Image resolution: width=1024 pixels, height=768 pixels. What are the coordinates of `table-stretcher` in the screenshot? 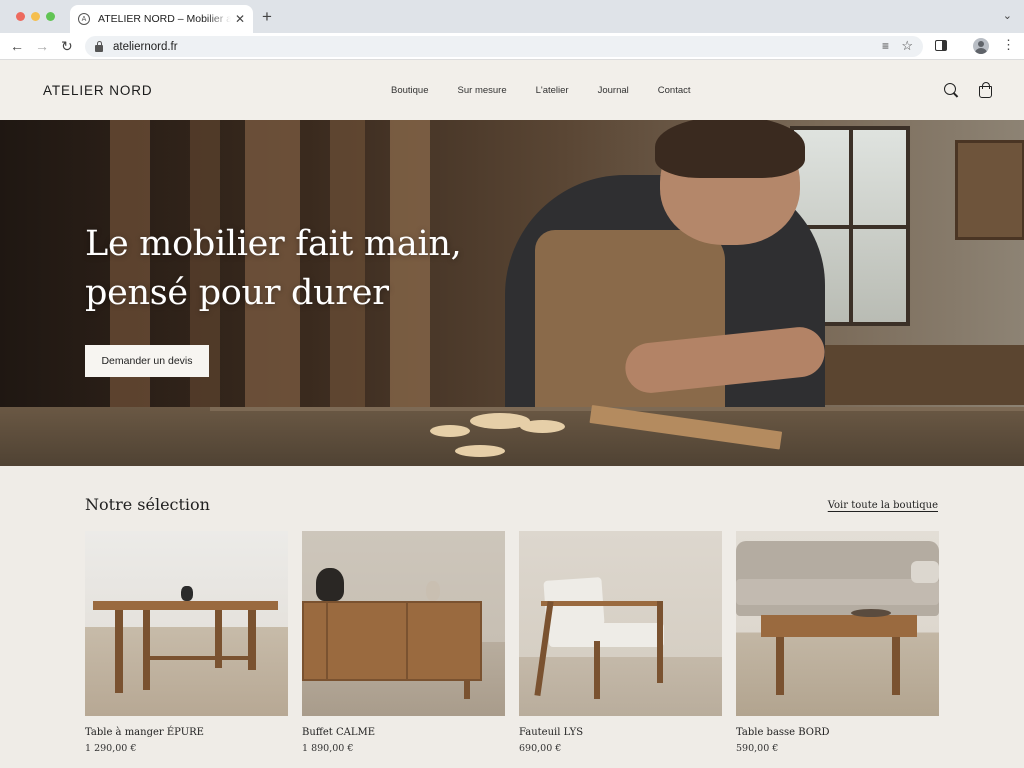 It's located at (200, 658).